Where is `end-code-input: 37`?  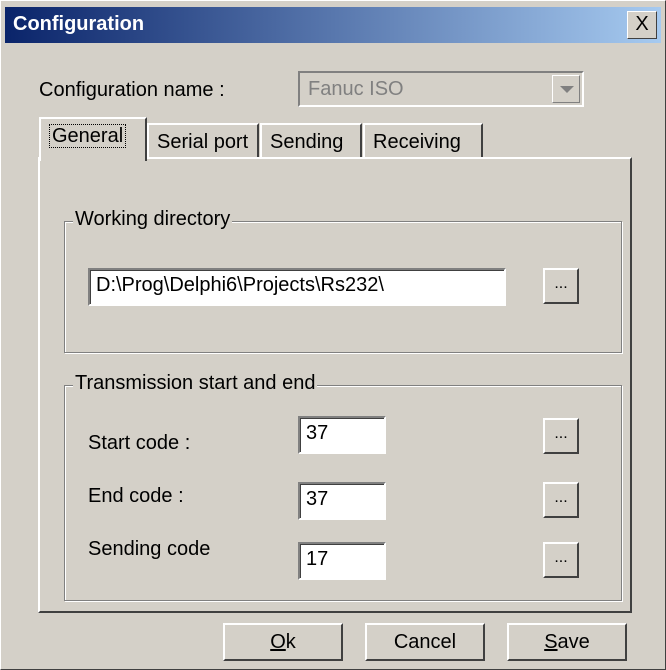 end-code-input: 37 is located at coordinates (342, 501).